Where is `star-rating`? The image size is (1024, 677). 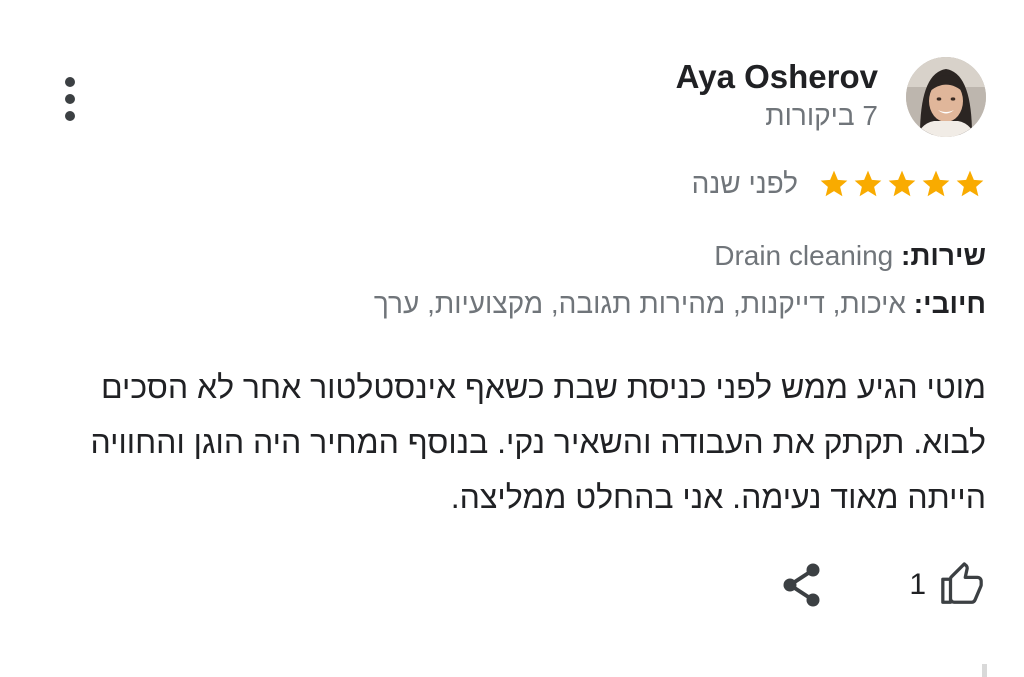
star-rating is located at coordinates (902, 184).